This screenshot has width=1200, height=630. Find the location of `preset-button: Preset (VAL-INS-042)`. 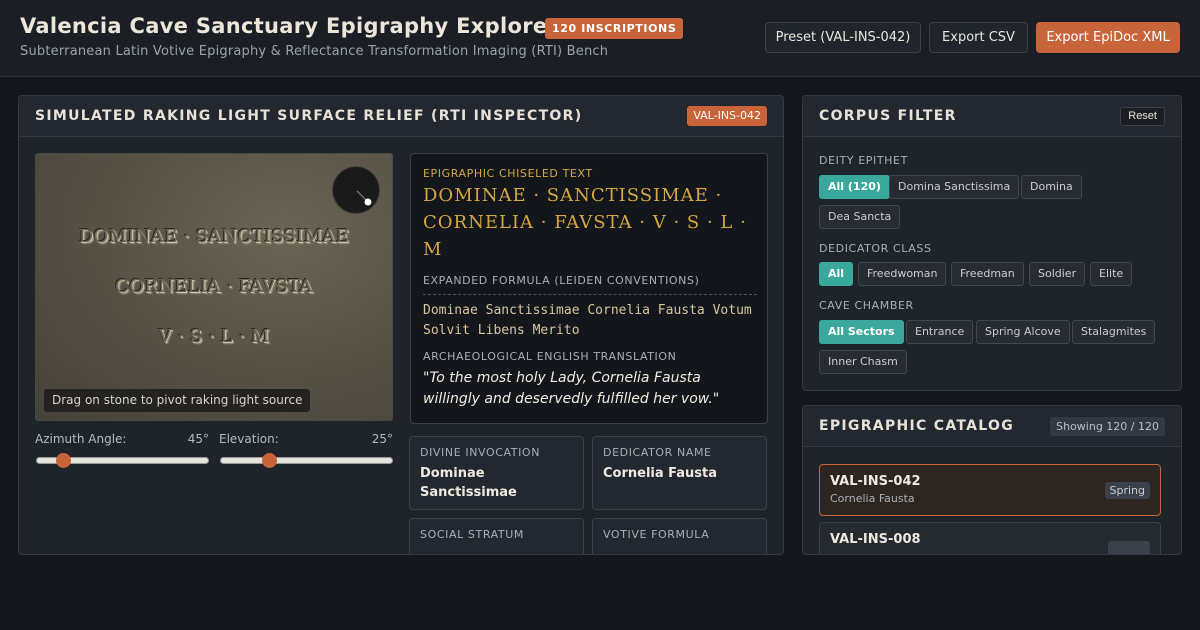

preset-button: Preset (VAL-INS-042) is located at coordinates (843, 37).